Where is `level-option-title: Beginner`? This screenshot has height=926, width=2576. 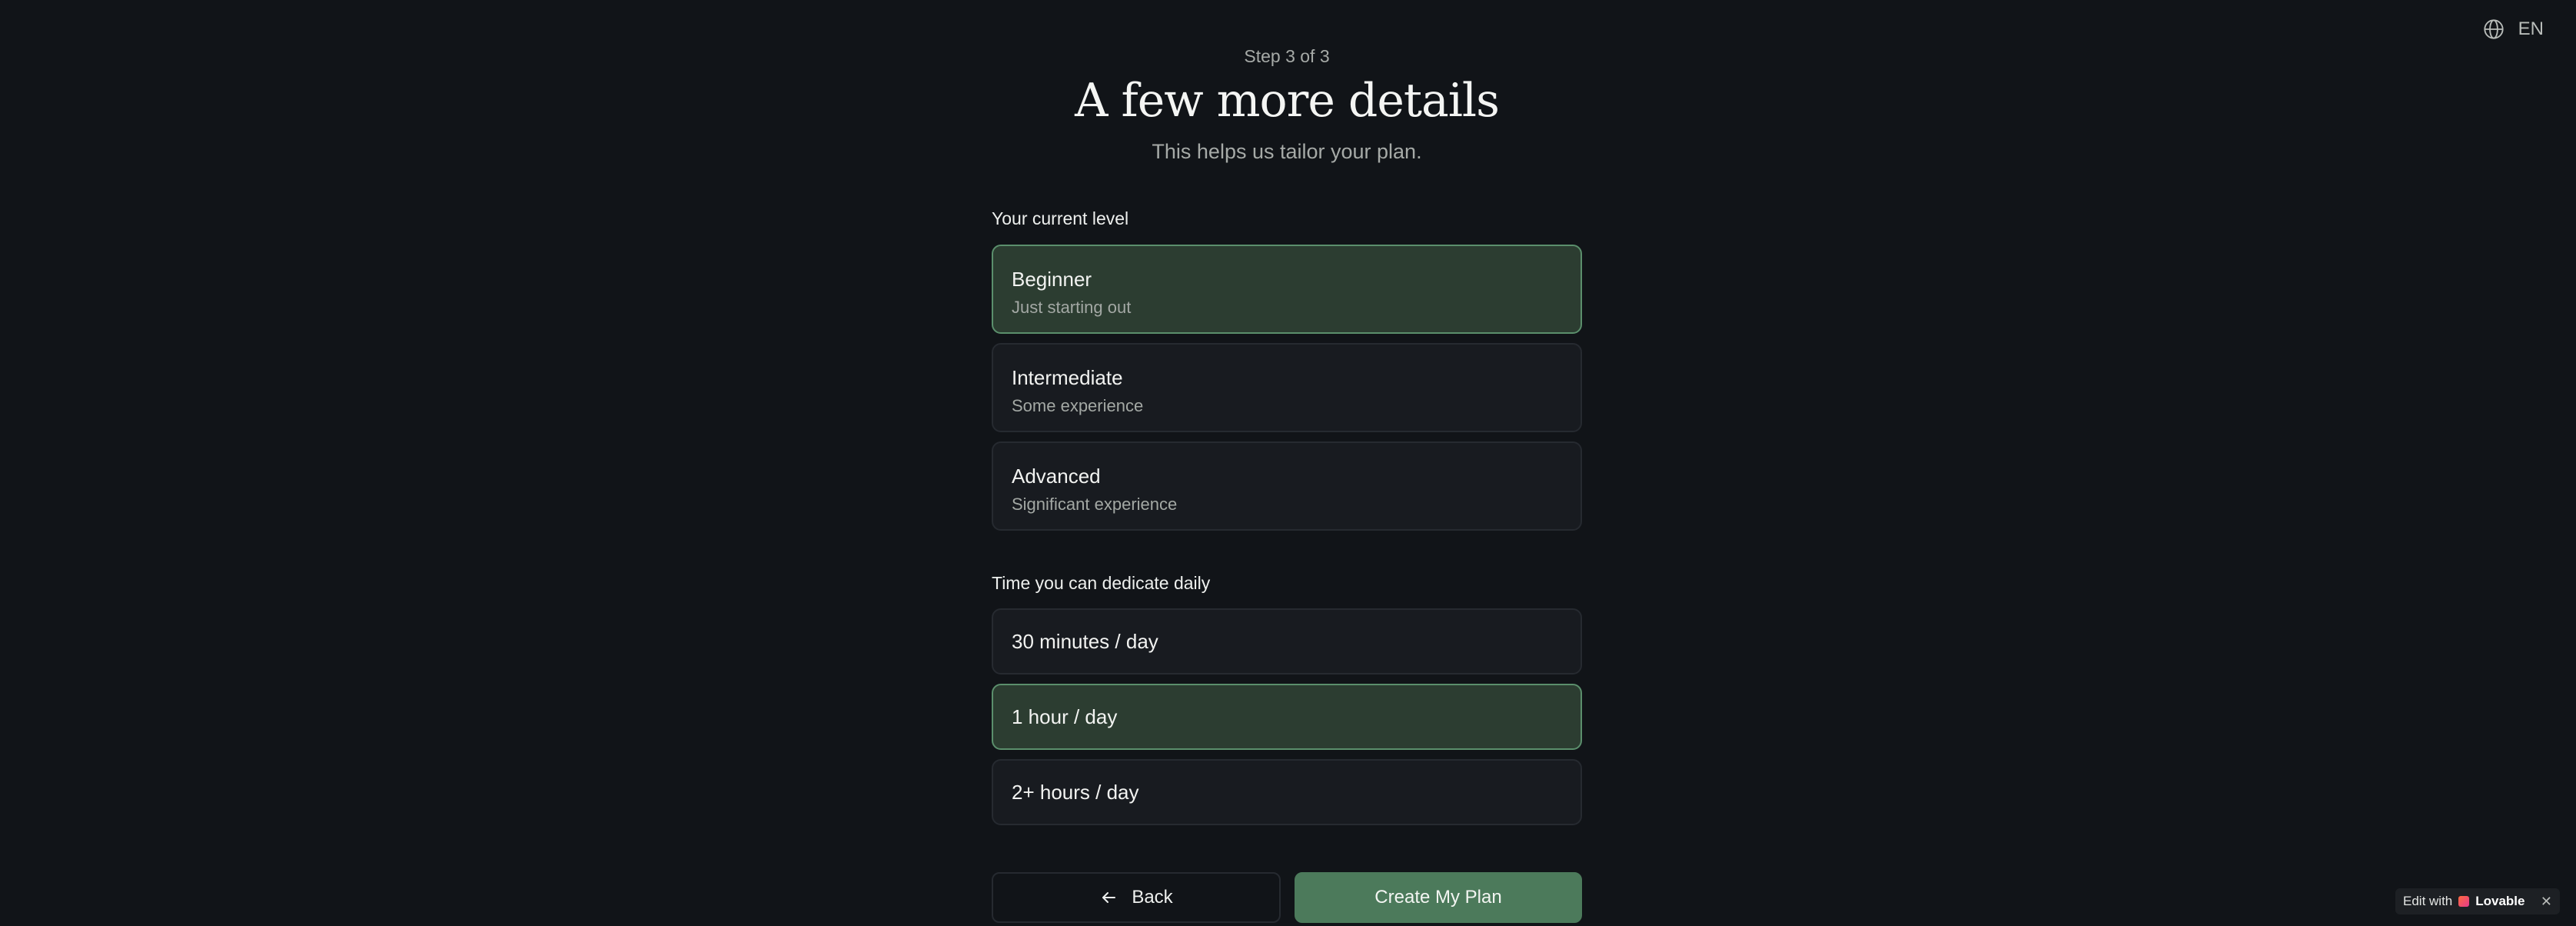
level-option-title: Beginner is located at coordinates (1052, 279).